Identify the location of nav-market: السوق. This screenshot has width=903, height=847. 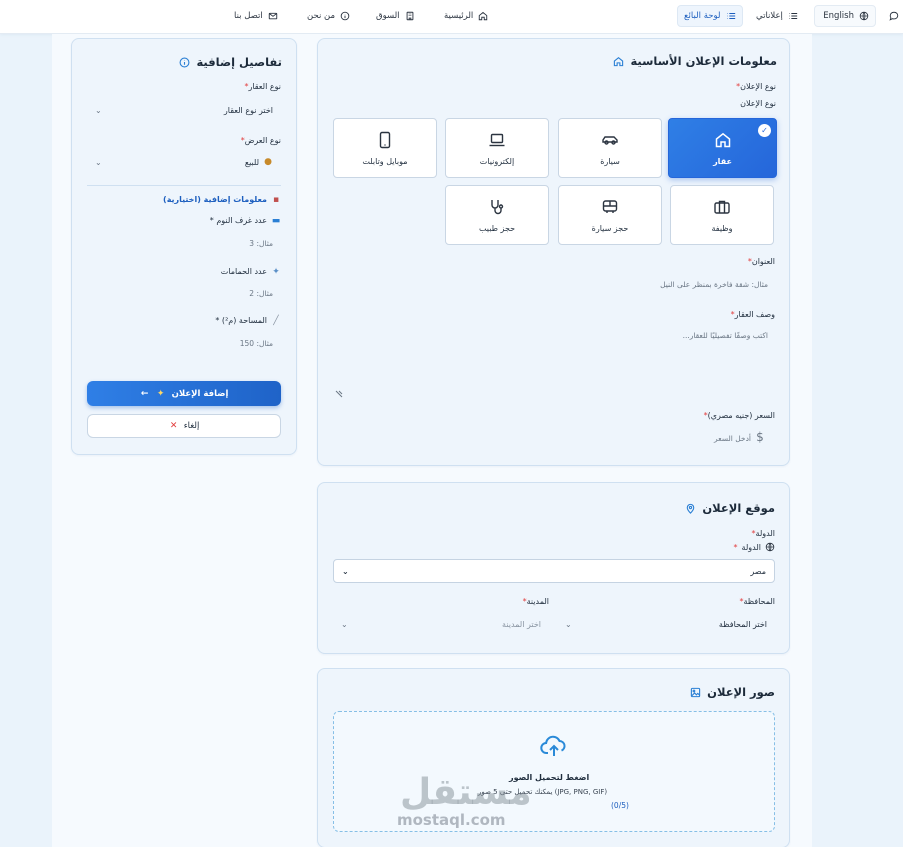
(395, 16).